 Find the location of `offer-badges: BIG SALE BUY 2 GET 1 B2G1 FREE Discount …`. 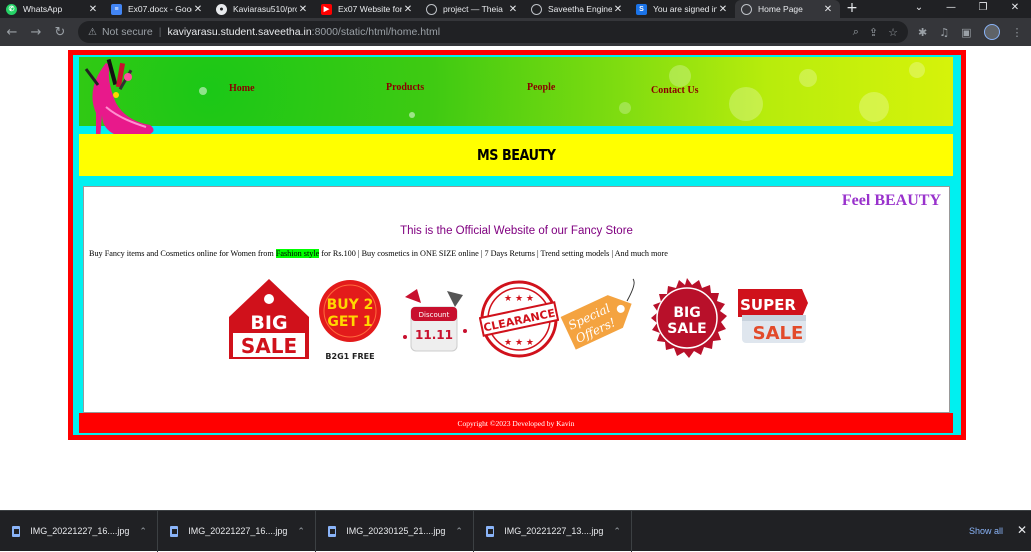

offer-badges: BIG SALE BUY 2 GET 1 B2G1 FREE Discount … is located at coordinates (522, 319).